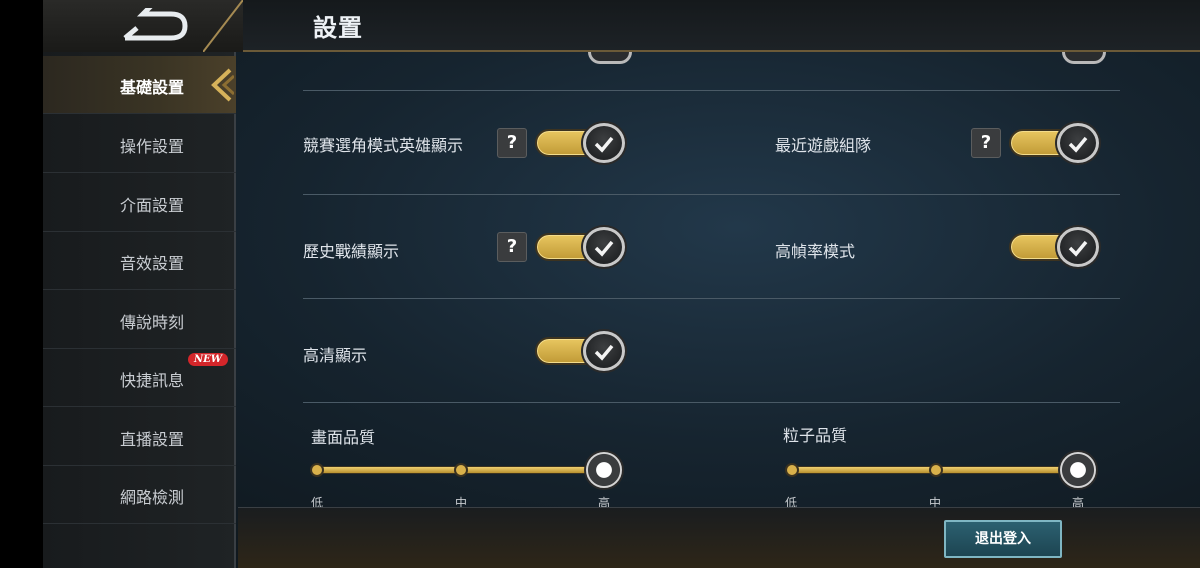 This screenshot has height=568, width=1200. Describe the element at coordinates (351, 251) in the screenshot. I see `toggle-label-match-history: 歷史戰績顯示` at that location.